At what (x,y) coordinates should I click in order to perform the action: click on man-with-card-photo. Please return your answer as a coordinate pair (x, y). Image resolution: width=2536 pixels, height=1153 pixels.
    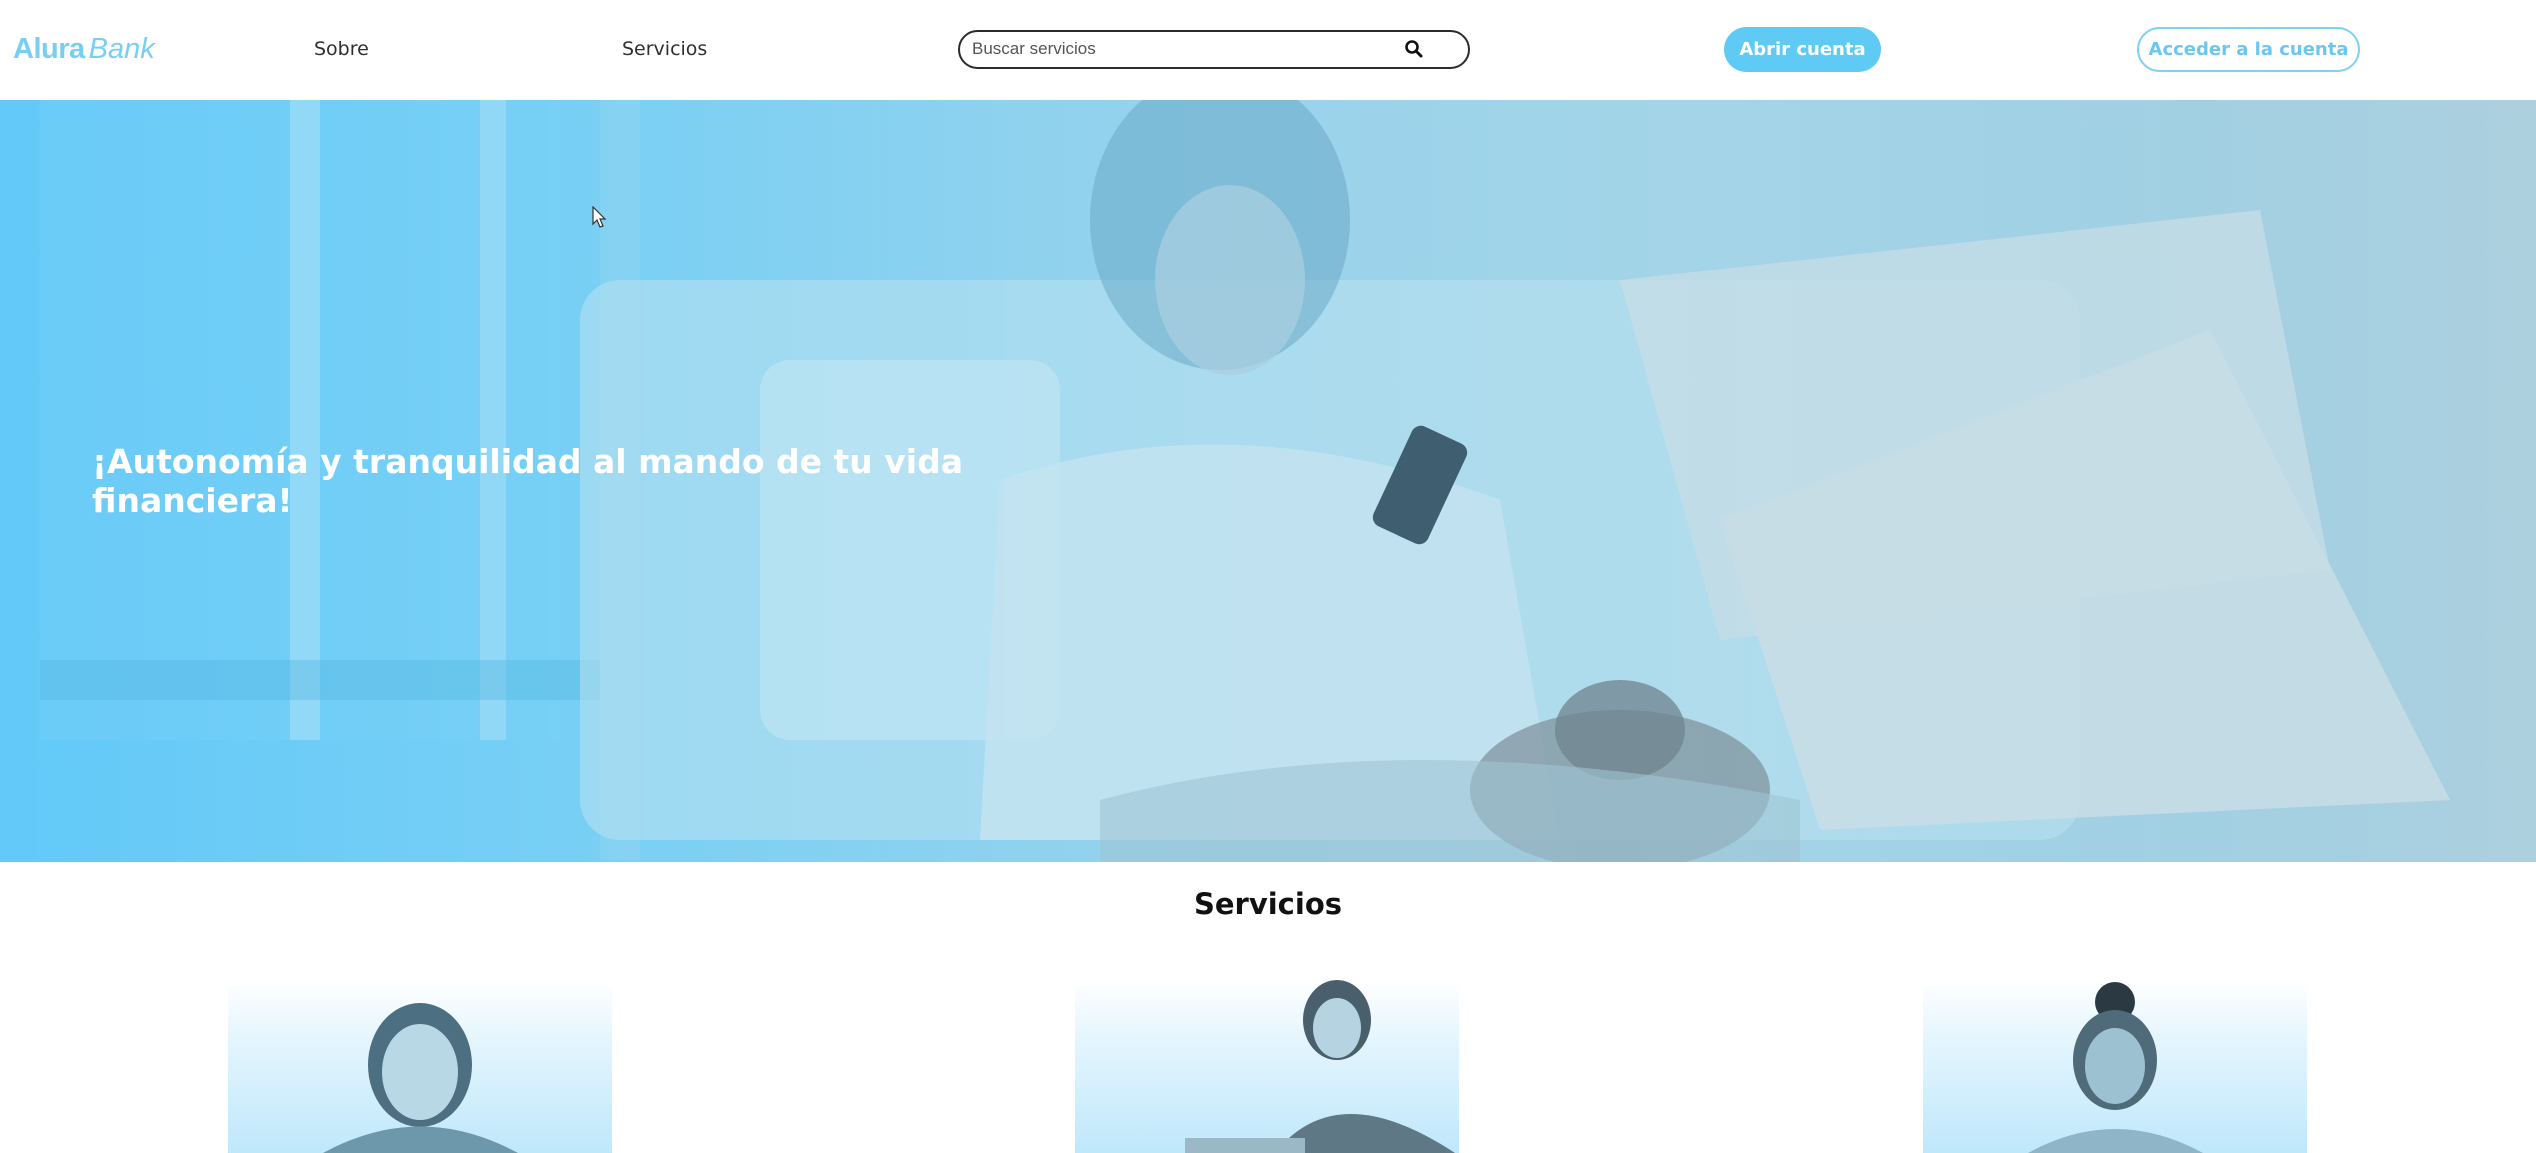
    Looking at the image, I should click on (1320, 1066).